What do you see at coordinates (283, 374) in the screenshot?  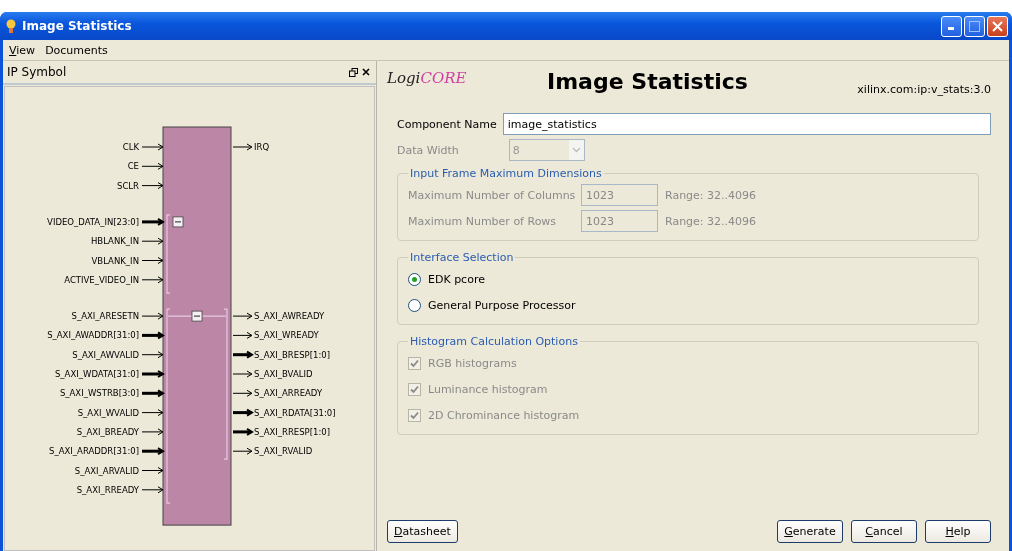 I see `pin-label: S_AXI_BVALID` at bounding box center [283, 374].